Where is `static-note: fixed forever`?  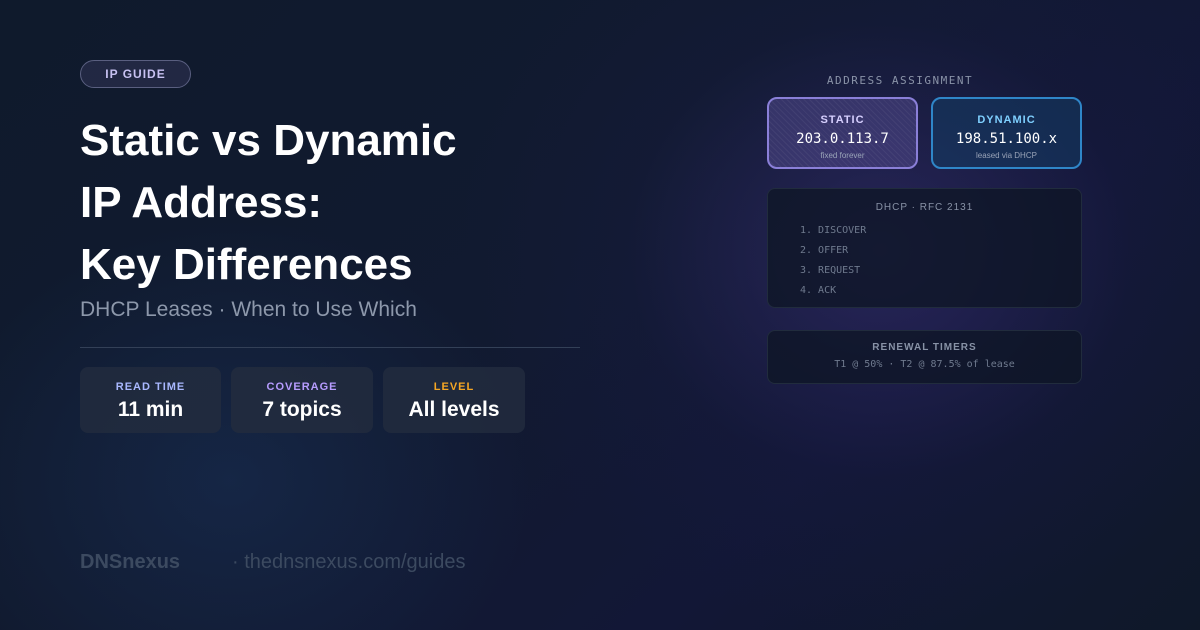 static-note: fixed forever is located at coordinates (842, 155).